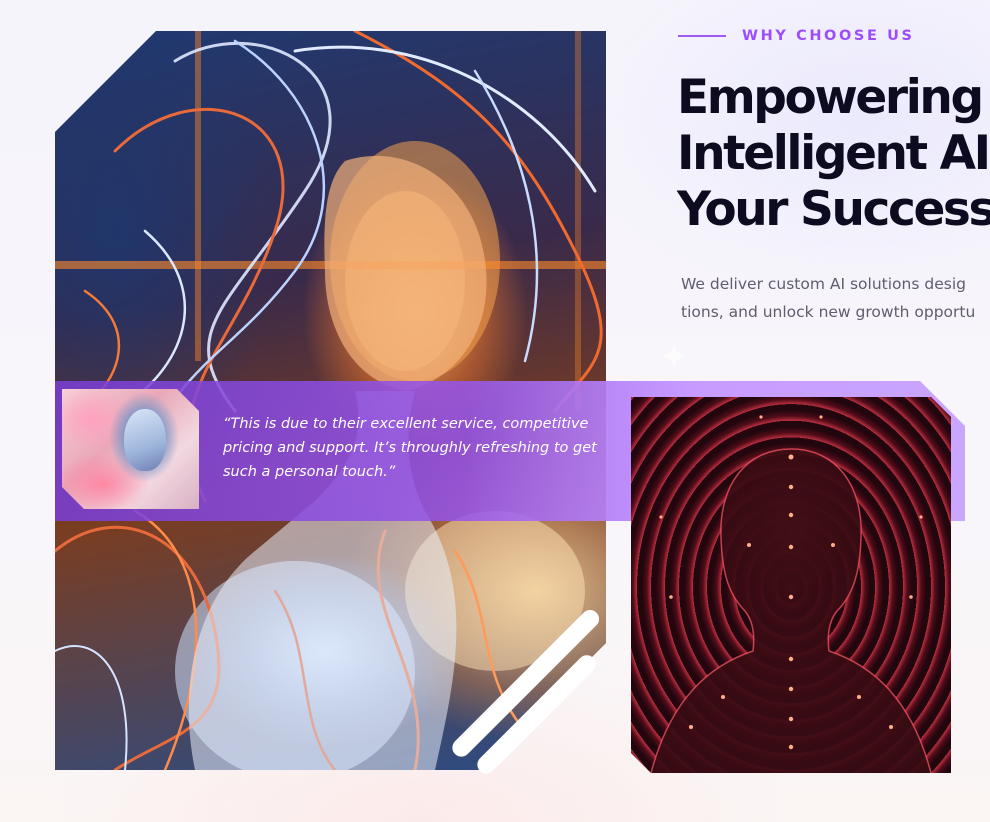 This screenshot has width=990, height=822. I want to click on headline-line-2: Intelligent AI S, so click(833, 153).